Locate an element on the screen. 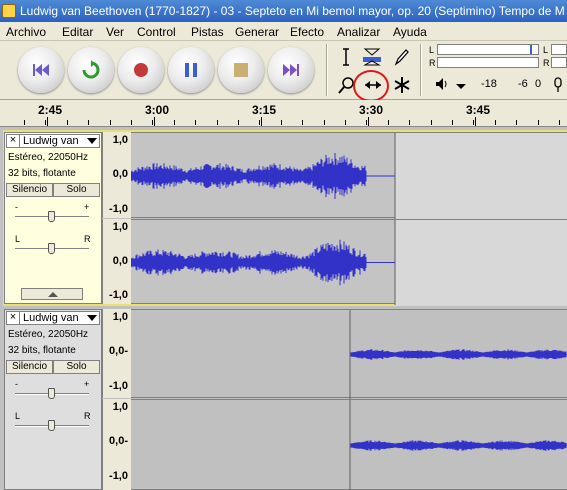 The image size is (567, 490). timeline-ruler: 2:45 3:00 3:15 3:30 3:45 is located at coordinates (283, 113).